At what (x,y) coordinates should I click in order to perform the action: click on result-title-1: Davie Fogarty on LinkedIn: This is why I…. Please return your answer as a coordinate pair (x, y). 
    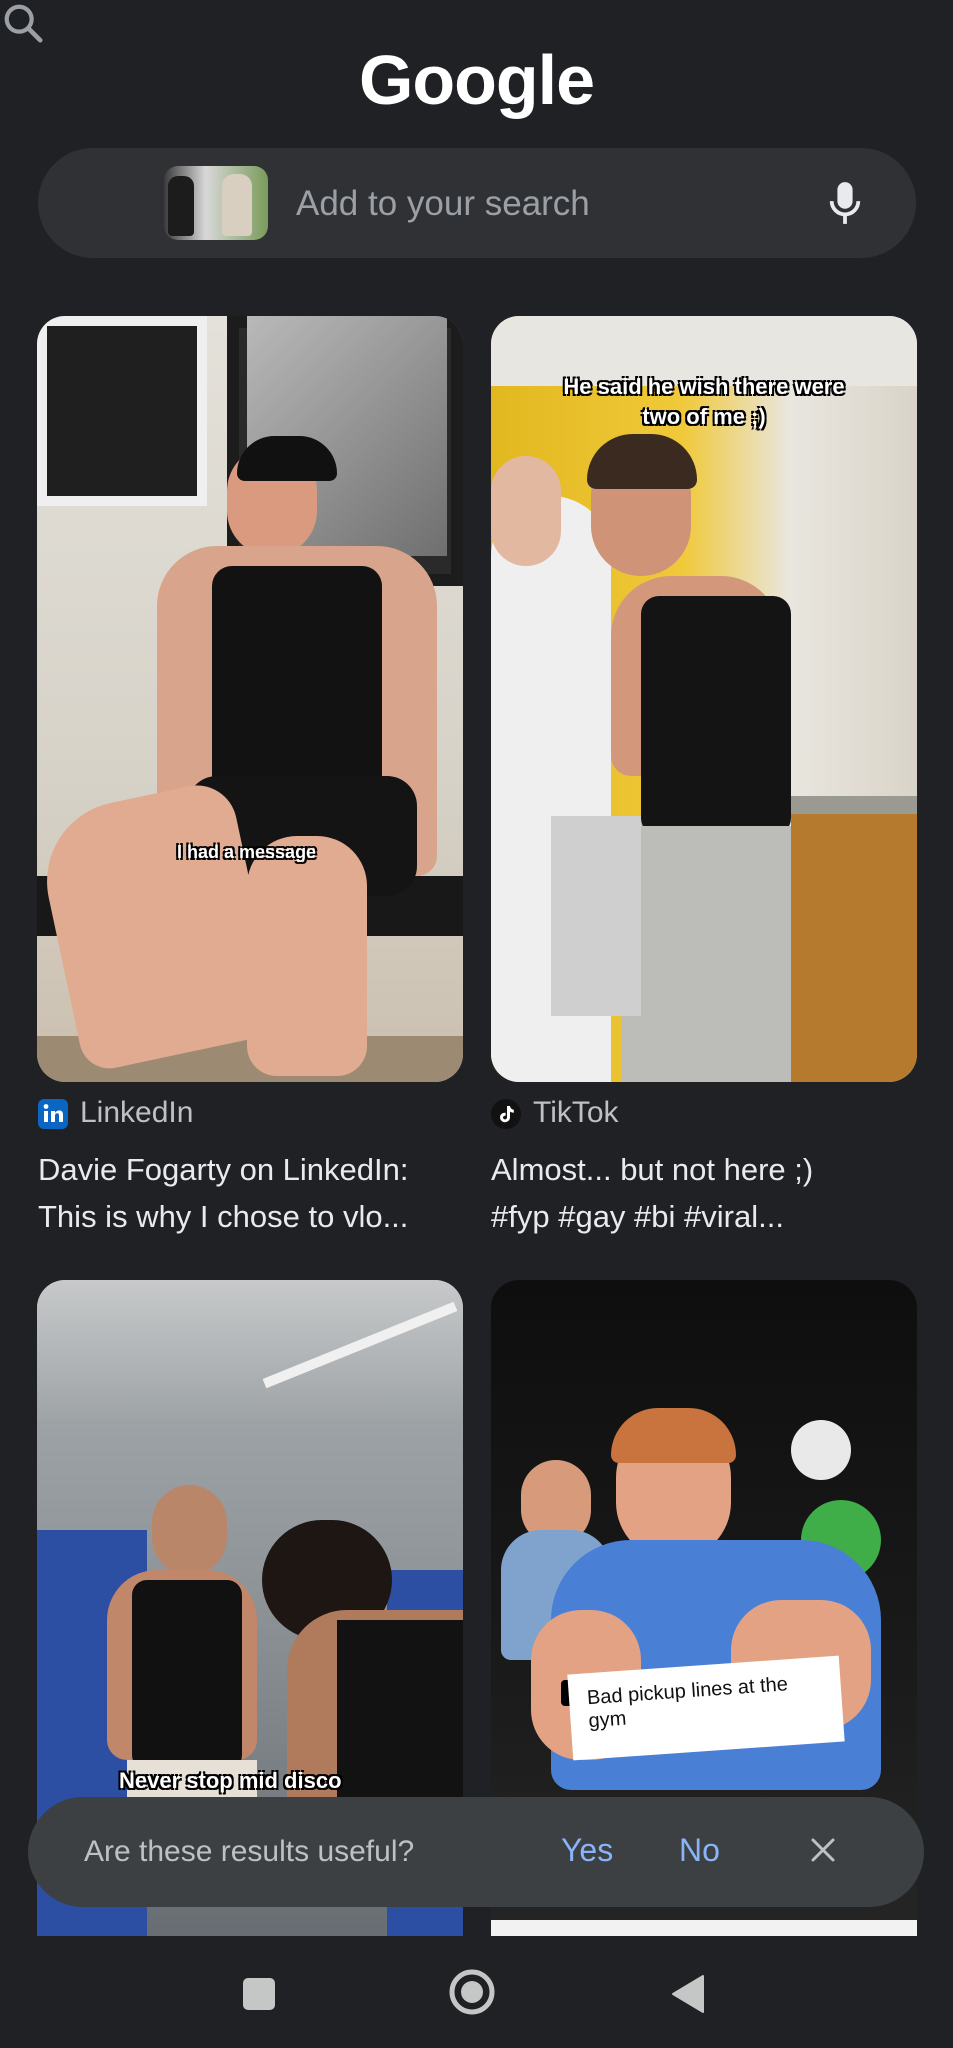
    Looking at the image, I should click on (258, 1193).